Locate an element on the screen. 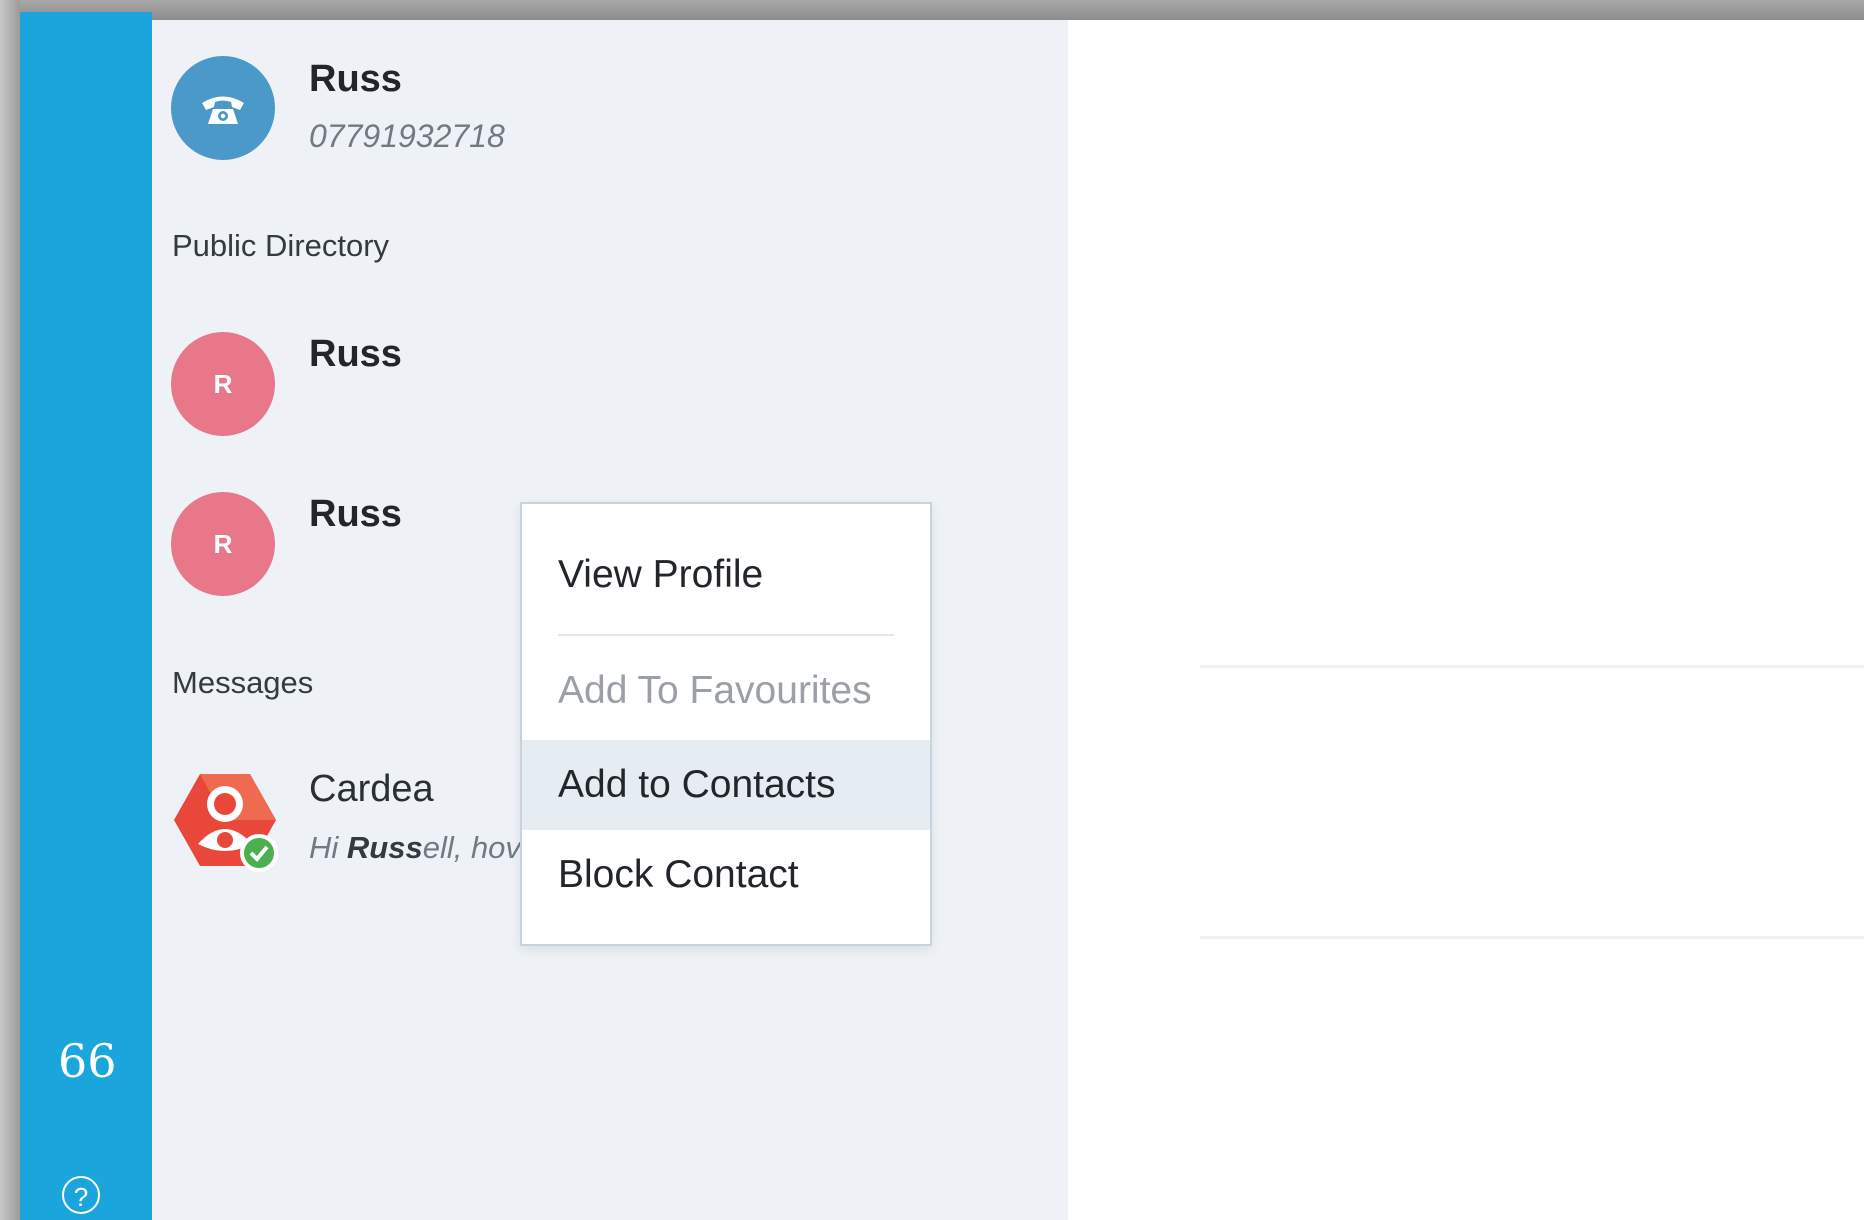  help-icon: ? is located at coordinates (81, 1195).